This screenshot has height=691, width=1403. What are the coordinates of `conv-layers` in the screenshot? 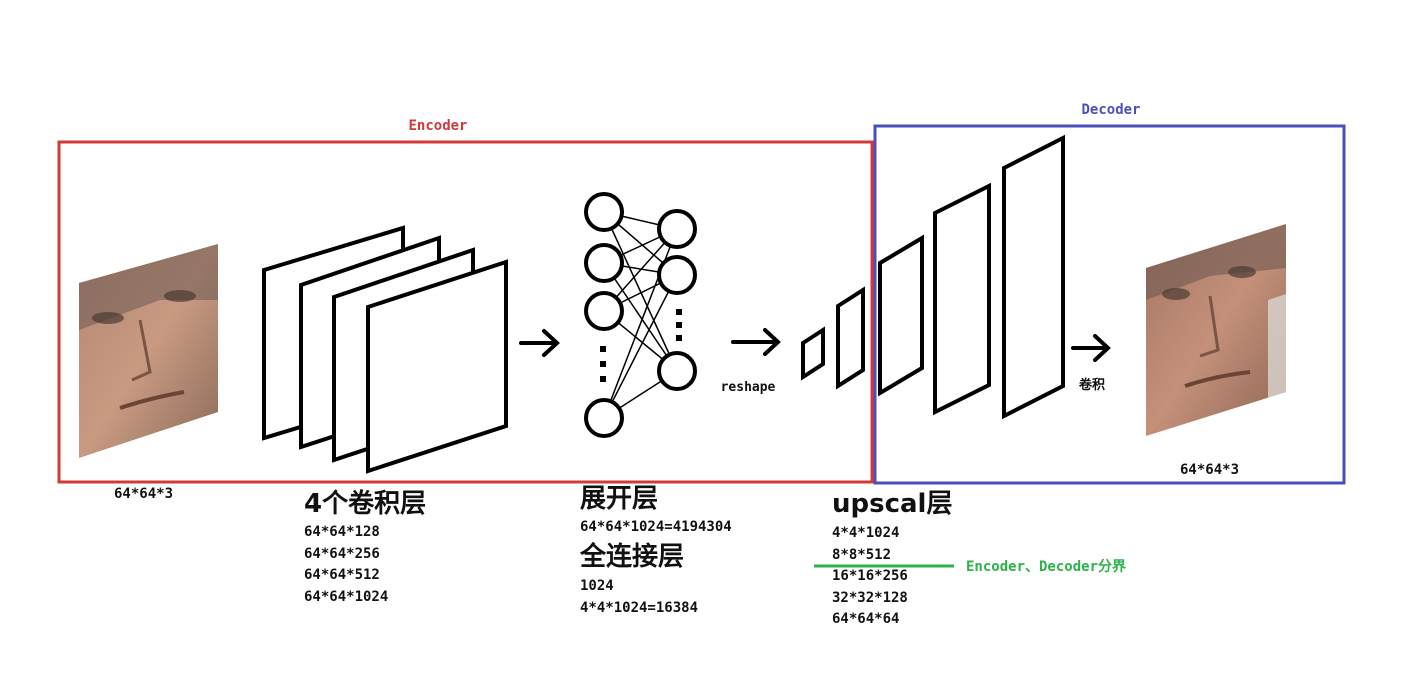 It's located at (385, 349).